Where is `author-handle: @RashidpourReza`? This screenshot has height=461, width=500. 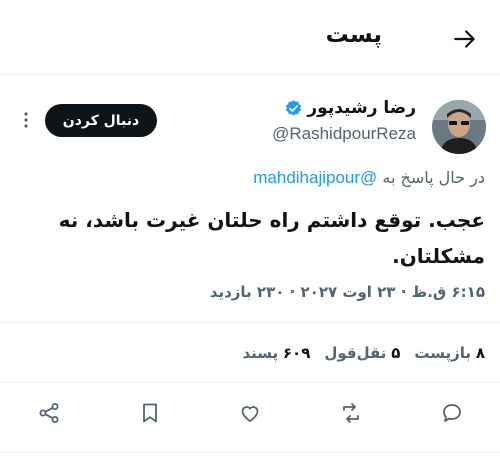 author-handle: @RashidpourReza is located at coordinates (344, 134).